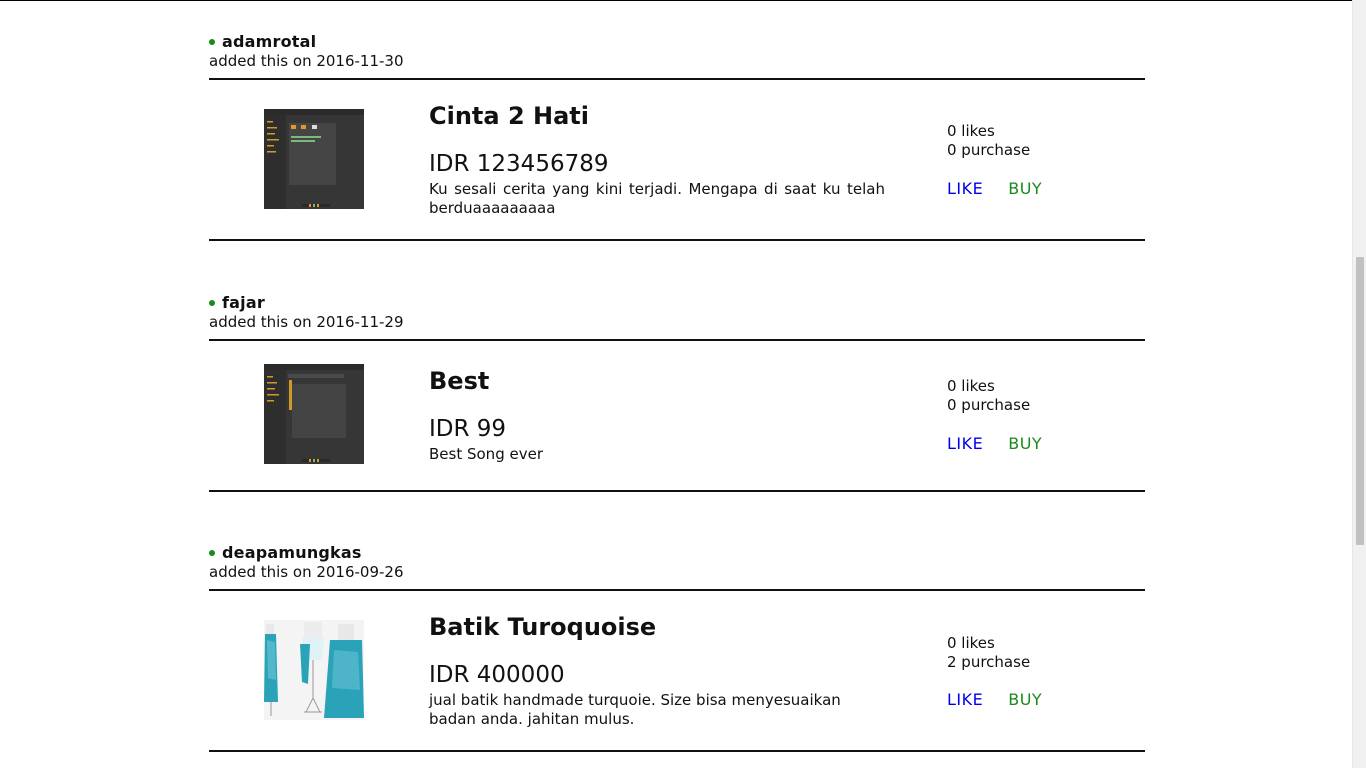 The image size is (1366, 768). Describe the element at coordinates (306, 61) in the screenshot. I see `added-date: added this on 2016-11-30` at that location.